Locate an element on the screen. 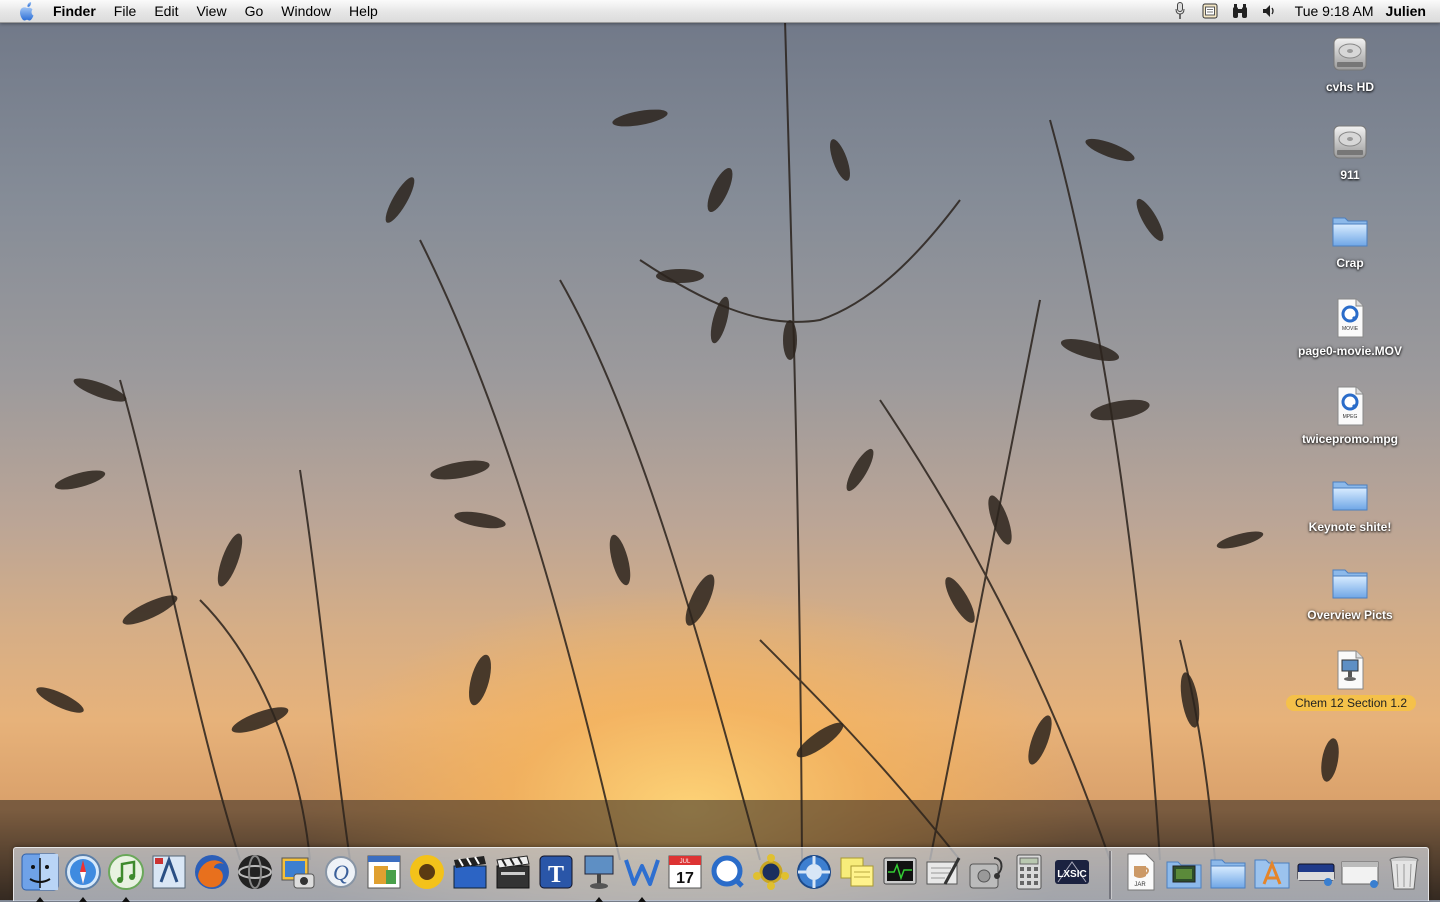  keynote-file-icon is located at coordinates (1350, 670).